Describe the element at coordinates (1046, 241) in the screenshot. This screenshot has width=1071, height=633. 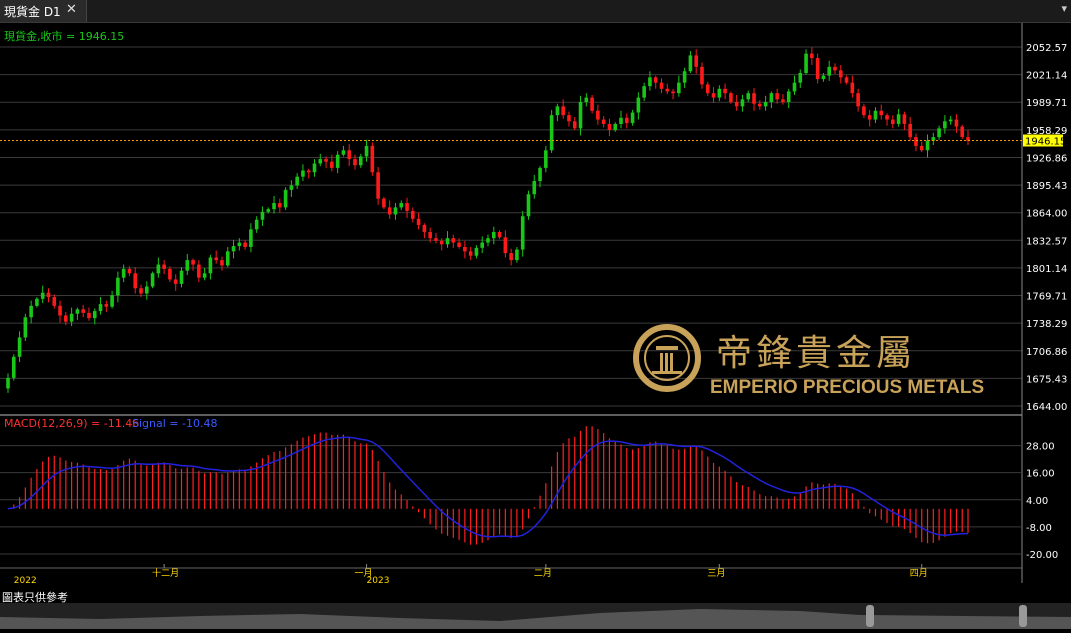
I see `price-tick-label: 1832.57` at that location.